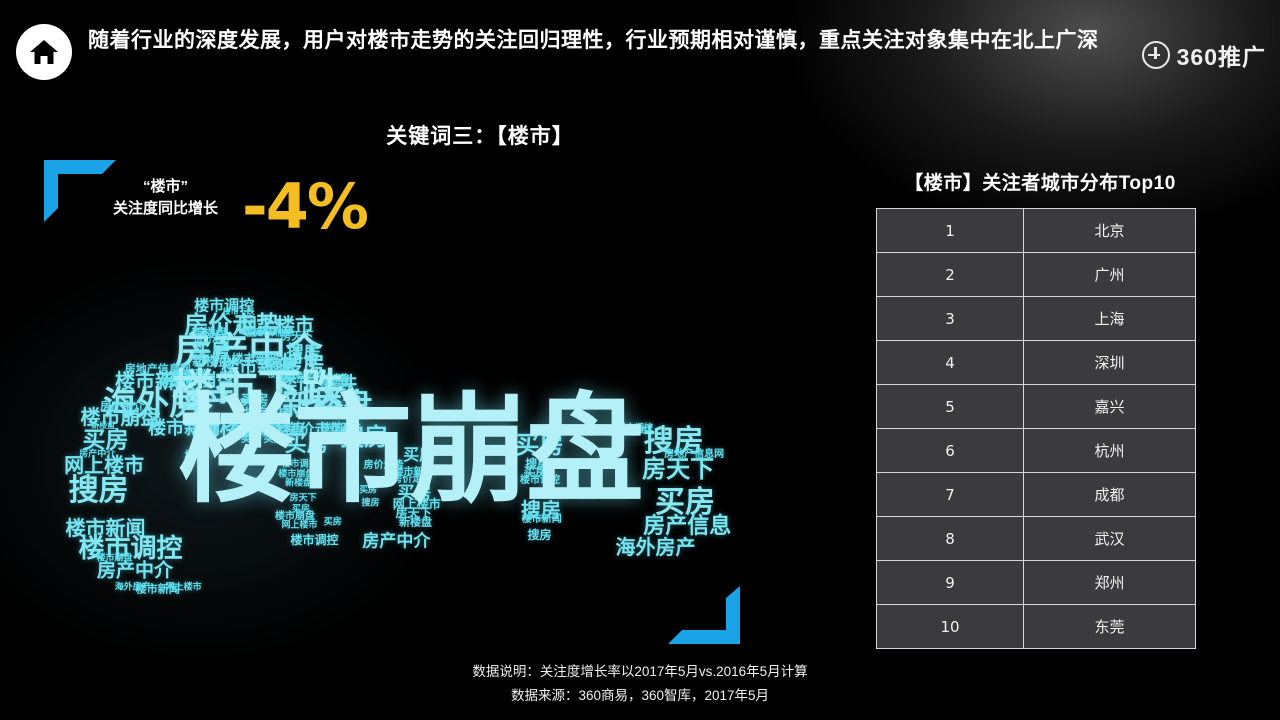  What do you see at coordinates (1109, 318) in the screenshot?
I see `cell-city: 上海` at bounding box center [1109, 318].